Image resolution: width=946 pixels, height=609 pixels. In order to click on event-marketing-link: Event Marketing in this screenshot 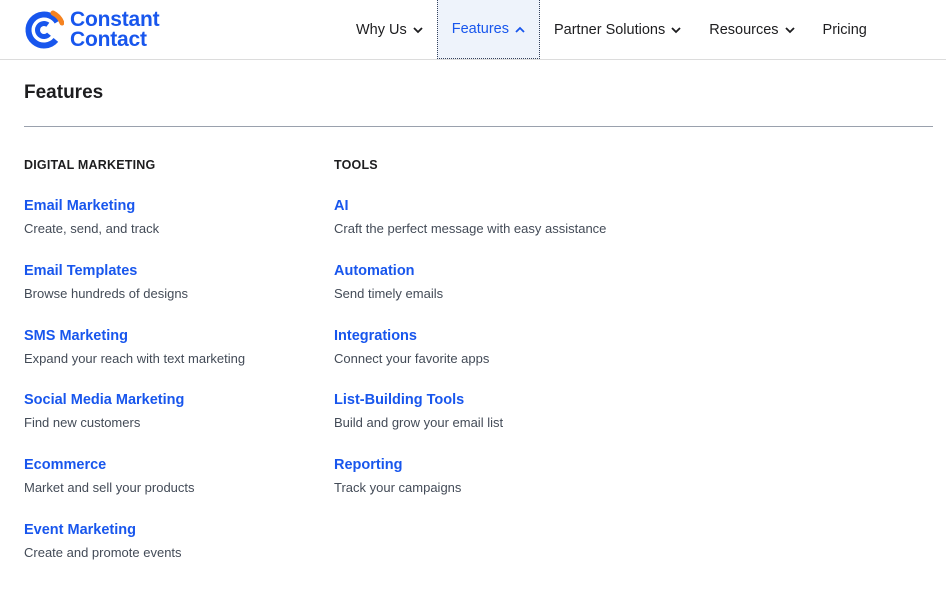, I will do `click(174, 530)`.